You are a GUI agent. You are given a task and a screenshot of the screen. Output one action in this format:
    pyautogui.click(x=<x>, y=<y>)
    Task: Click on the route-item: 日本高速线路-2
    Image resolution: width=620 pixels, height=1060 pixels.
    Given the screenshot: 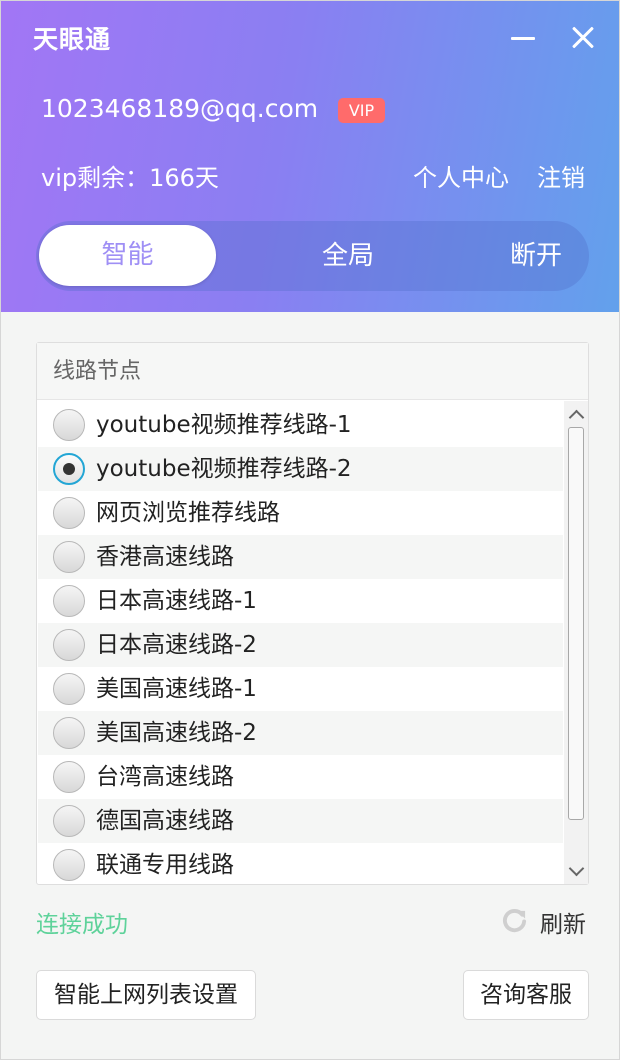 What is the action you would take?
    pyautogui.click(x=300, y=645)
    